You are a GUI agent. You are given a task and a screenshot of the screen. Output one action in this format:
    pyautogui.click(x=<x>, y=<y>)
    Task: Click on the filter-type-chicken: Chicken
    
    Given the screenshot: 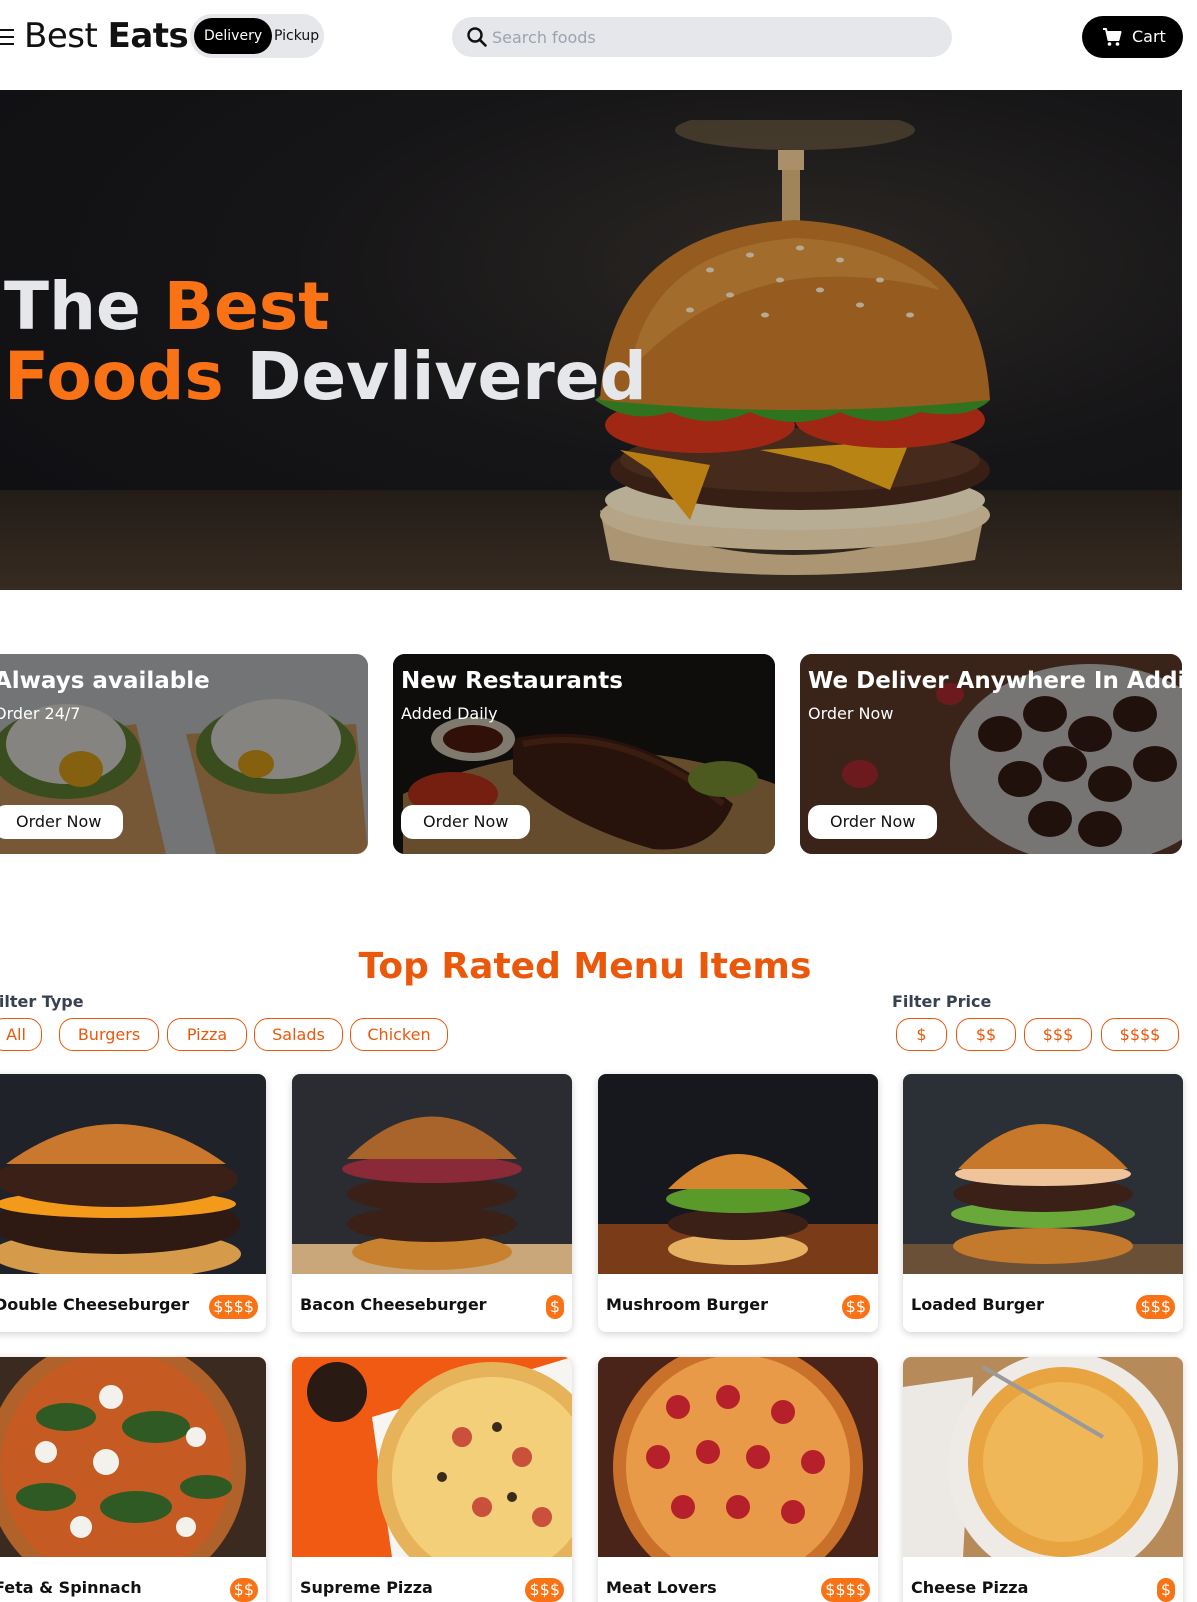 What is the action you would take?
    pyautogui.click(x=399, y=1034)
    